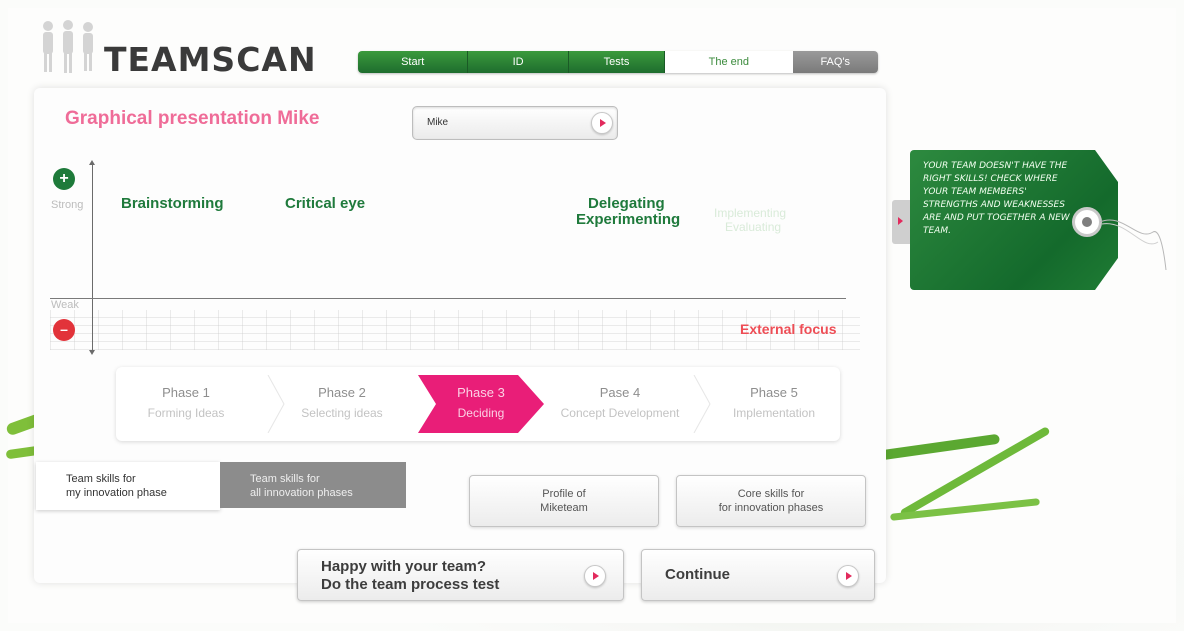 This screenshot has width=1184, height=631. Describe the element at coordinates (301, 486) in the screenshot. I see `tab-label: Team skills for all innovation phases` at that location.